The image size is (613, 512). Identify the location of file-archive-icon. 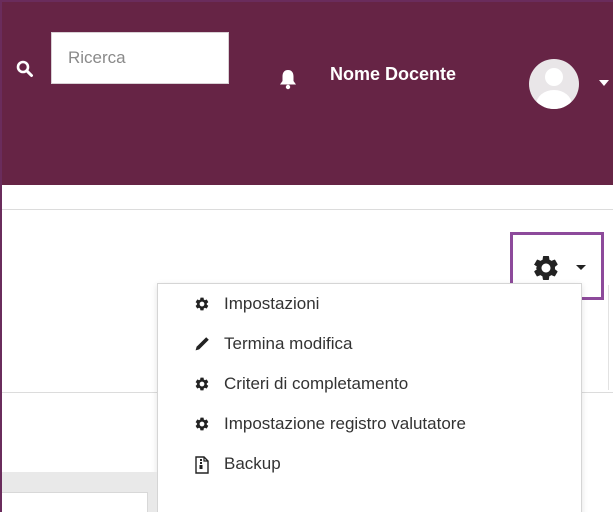
(202, 465).